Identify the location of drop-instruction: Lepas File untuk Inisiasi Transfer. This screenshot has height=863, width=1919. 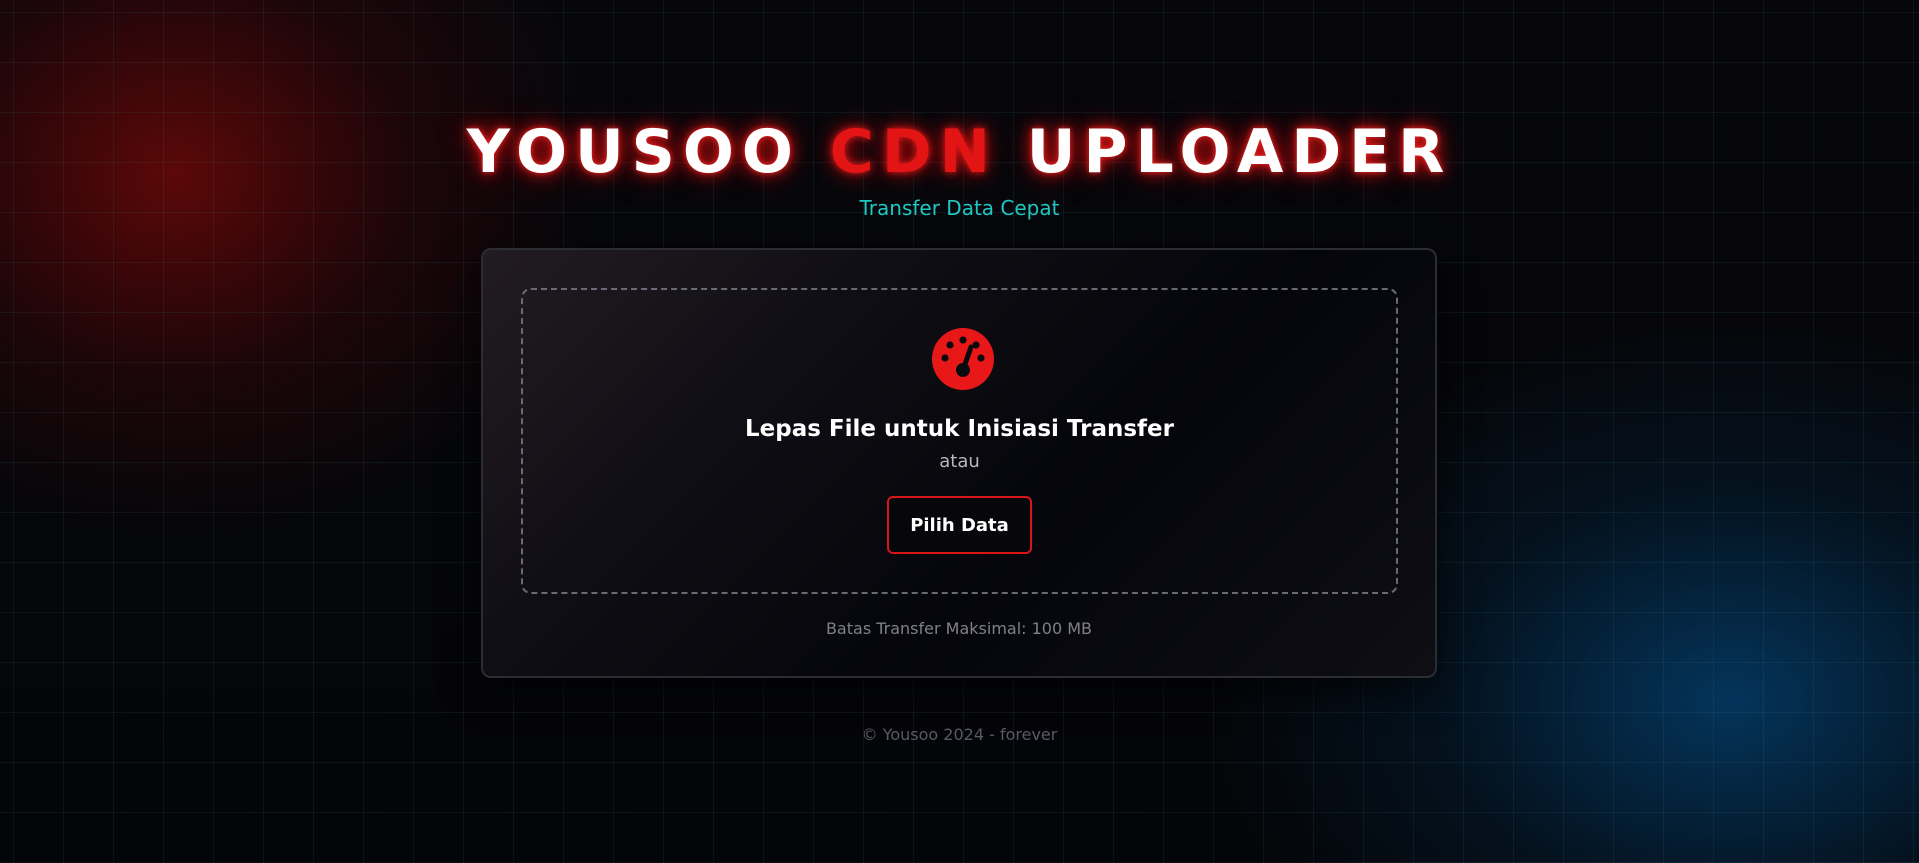
(959, 429).